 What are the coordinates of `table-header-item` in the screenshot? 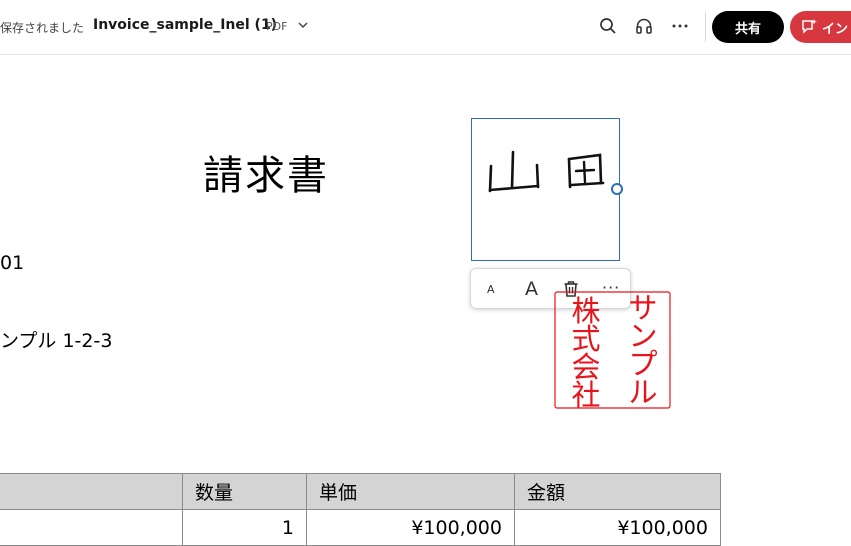 It's located at (91, 491).